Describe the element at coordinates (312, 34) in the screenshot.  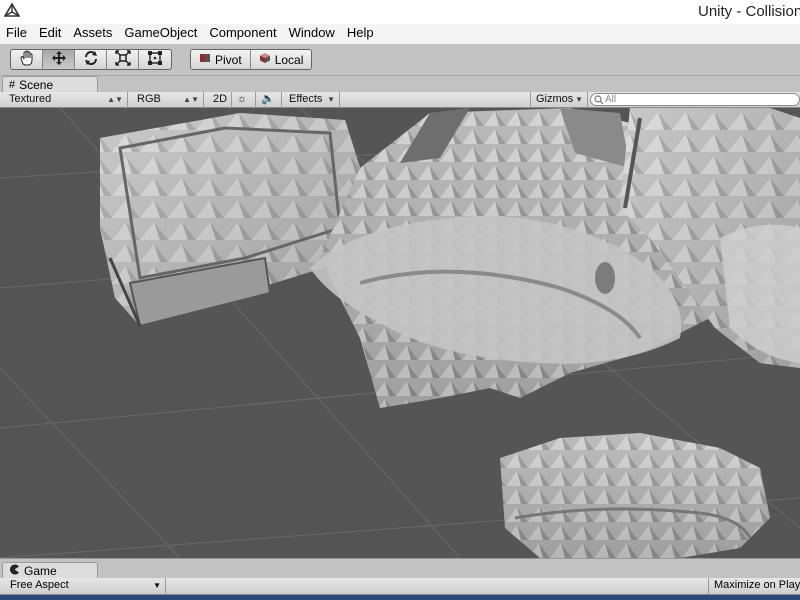
I see `menu-window: Window` at that location.